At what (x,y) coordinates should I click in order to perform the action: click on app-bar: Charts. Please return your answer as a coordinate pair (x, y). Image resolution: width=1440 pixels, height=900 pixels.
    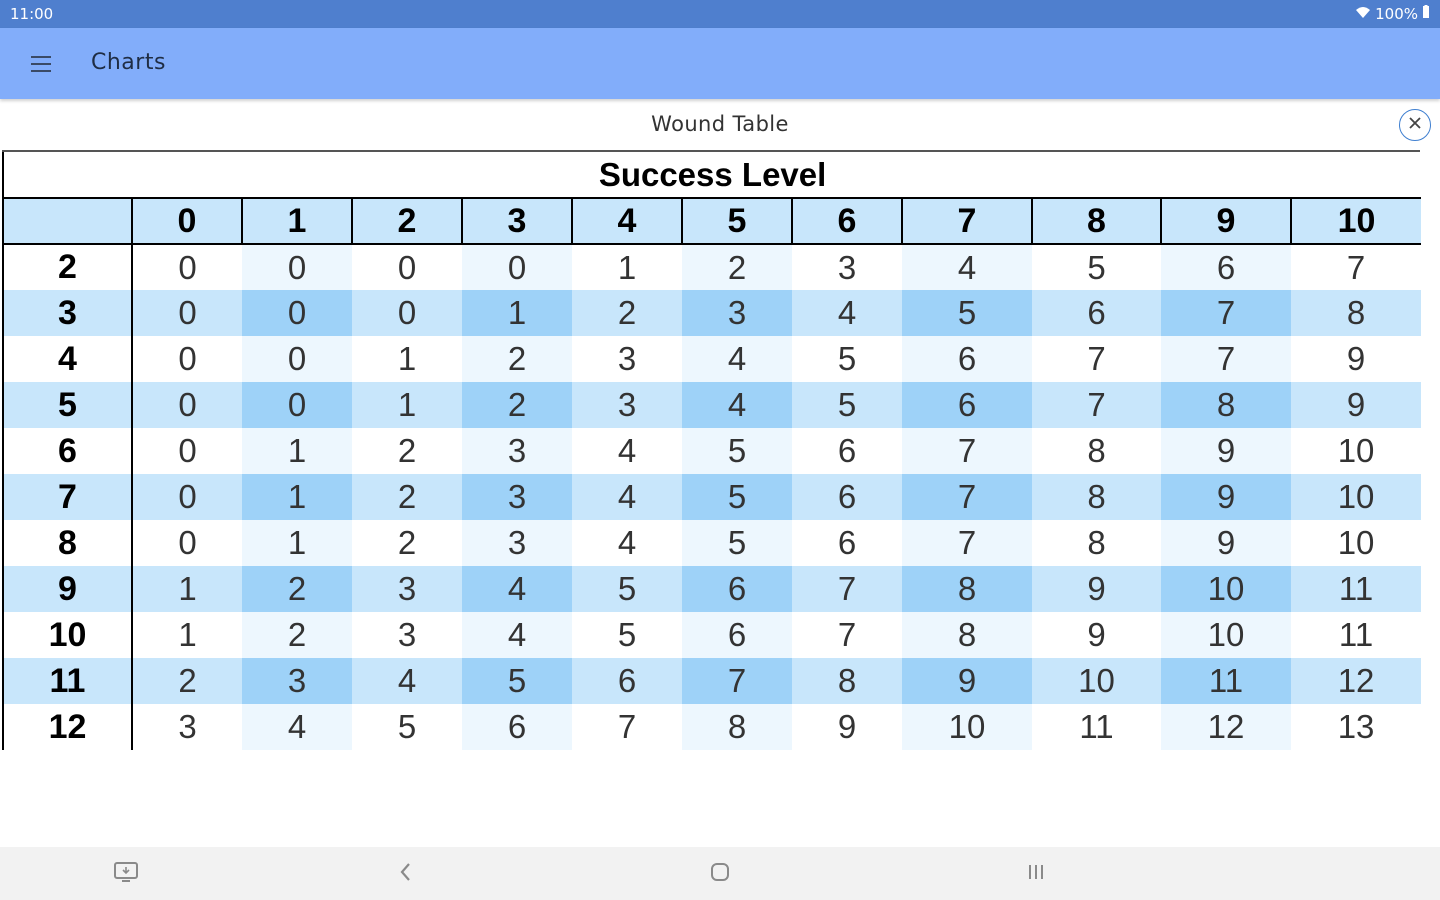
    Looking at the image, I should click on (720, 63).